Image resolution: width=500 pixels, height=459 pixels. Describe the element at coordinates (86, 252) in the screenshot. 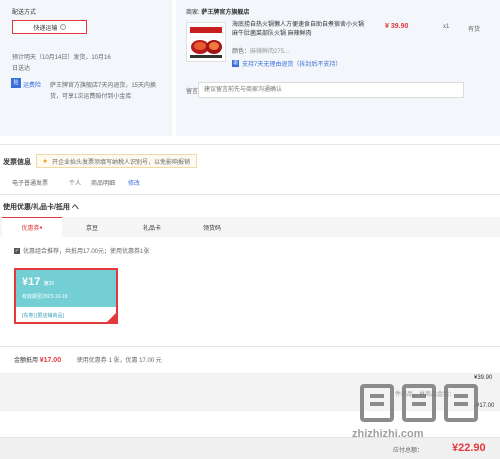

I see `coupon-combo-text: 优惠组合推荐，共抵用17.00元；使用优惠券1张` at that location.